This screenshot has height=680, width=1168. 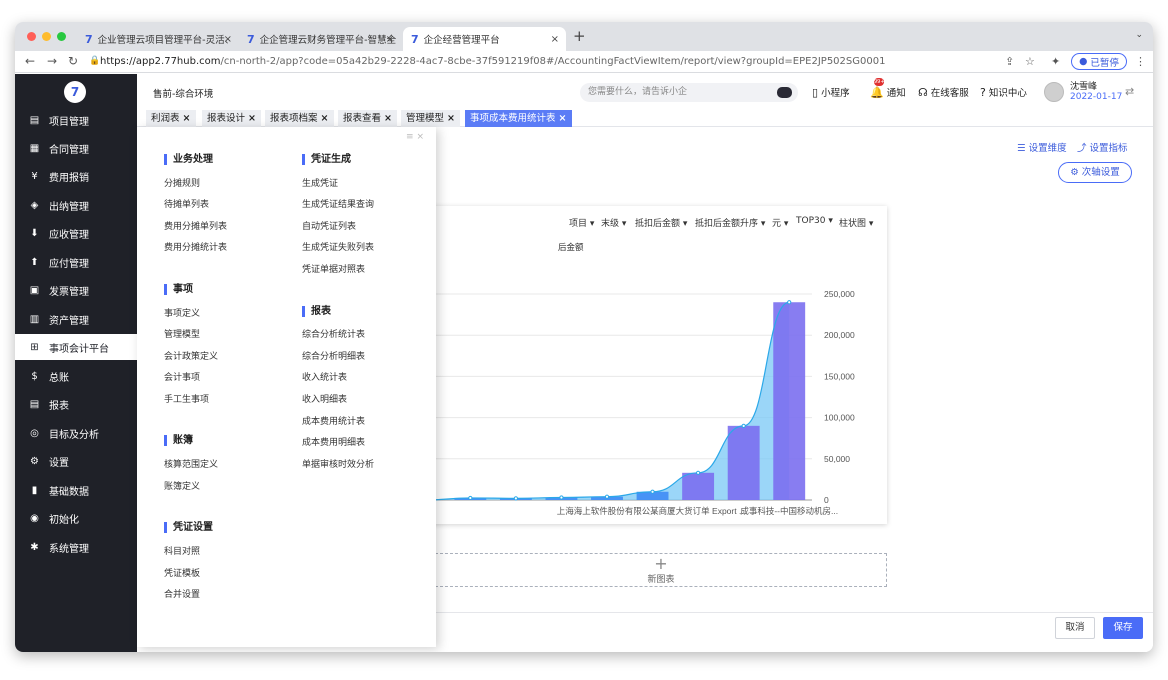 I want to click on knowledge-center-button: ? 知识中心, so click(x=1003, y=92).